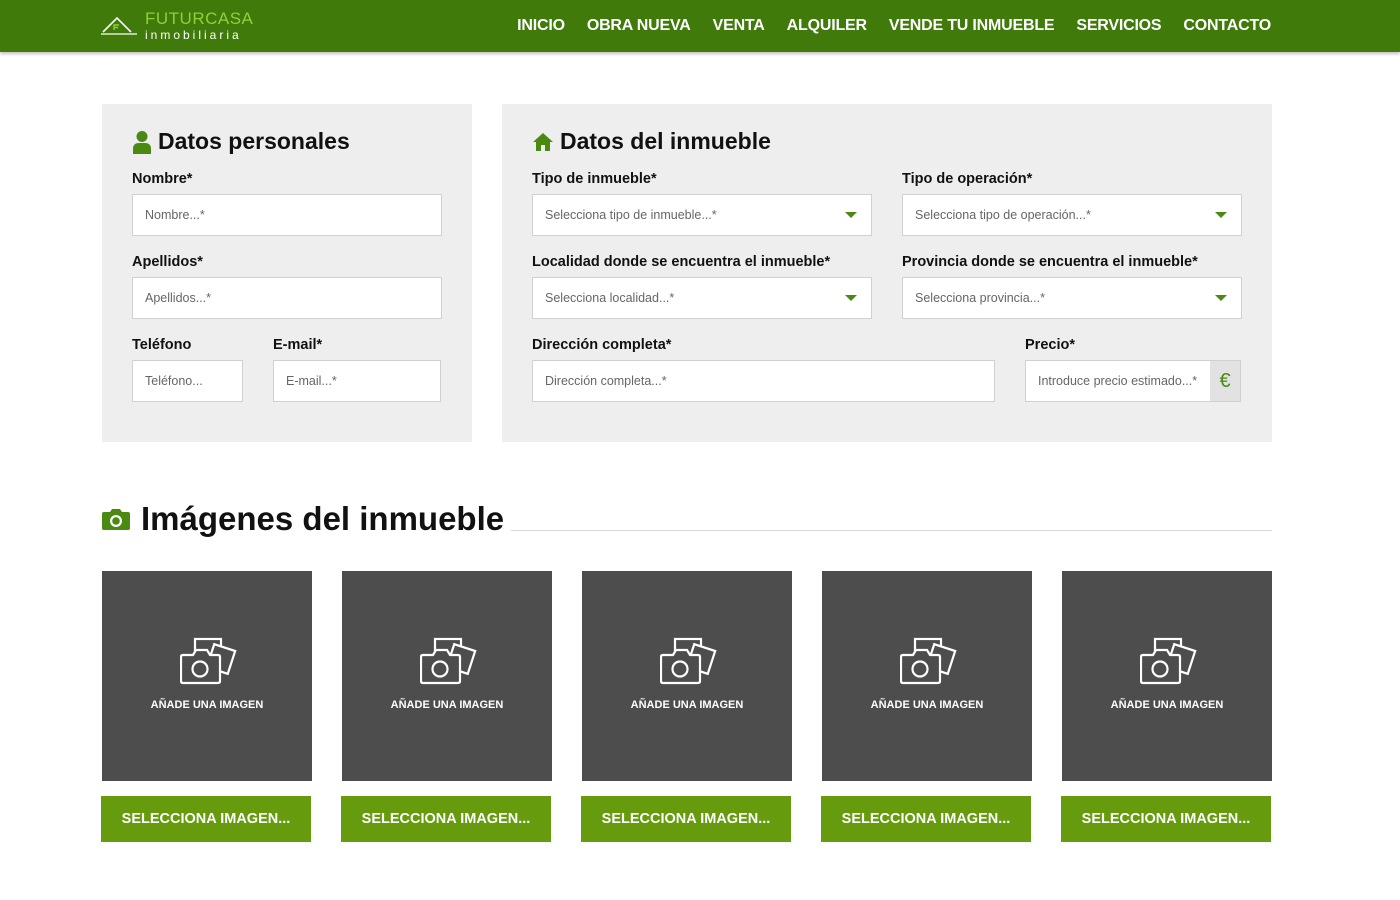 The width and height of the screenshot is (1400, 900). I want to click on direccion-input, so click(763, 381).